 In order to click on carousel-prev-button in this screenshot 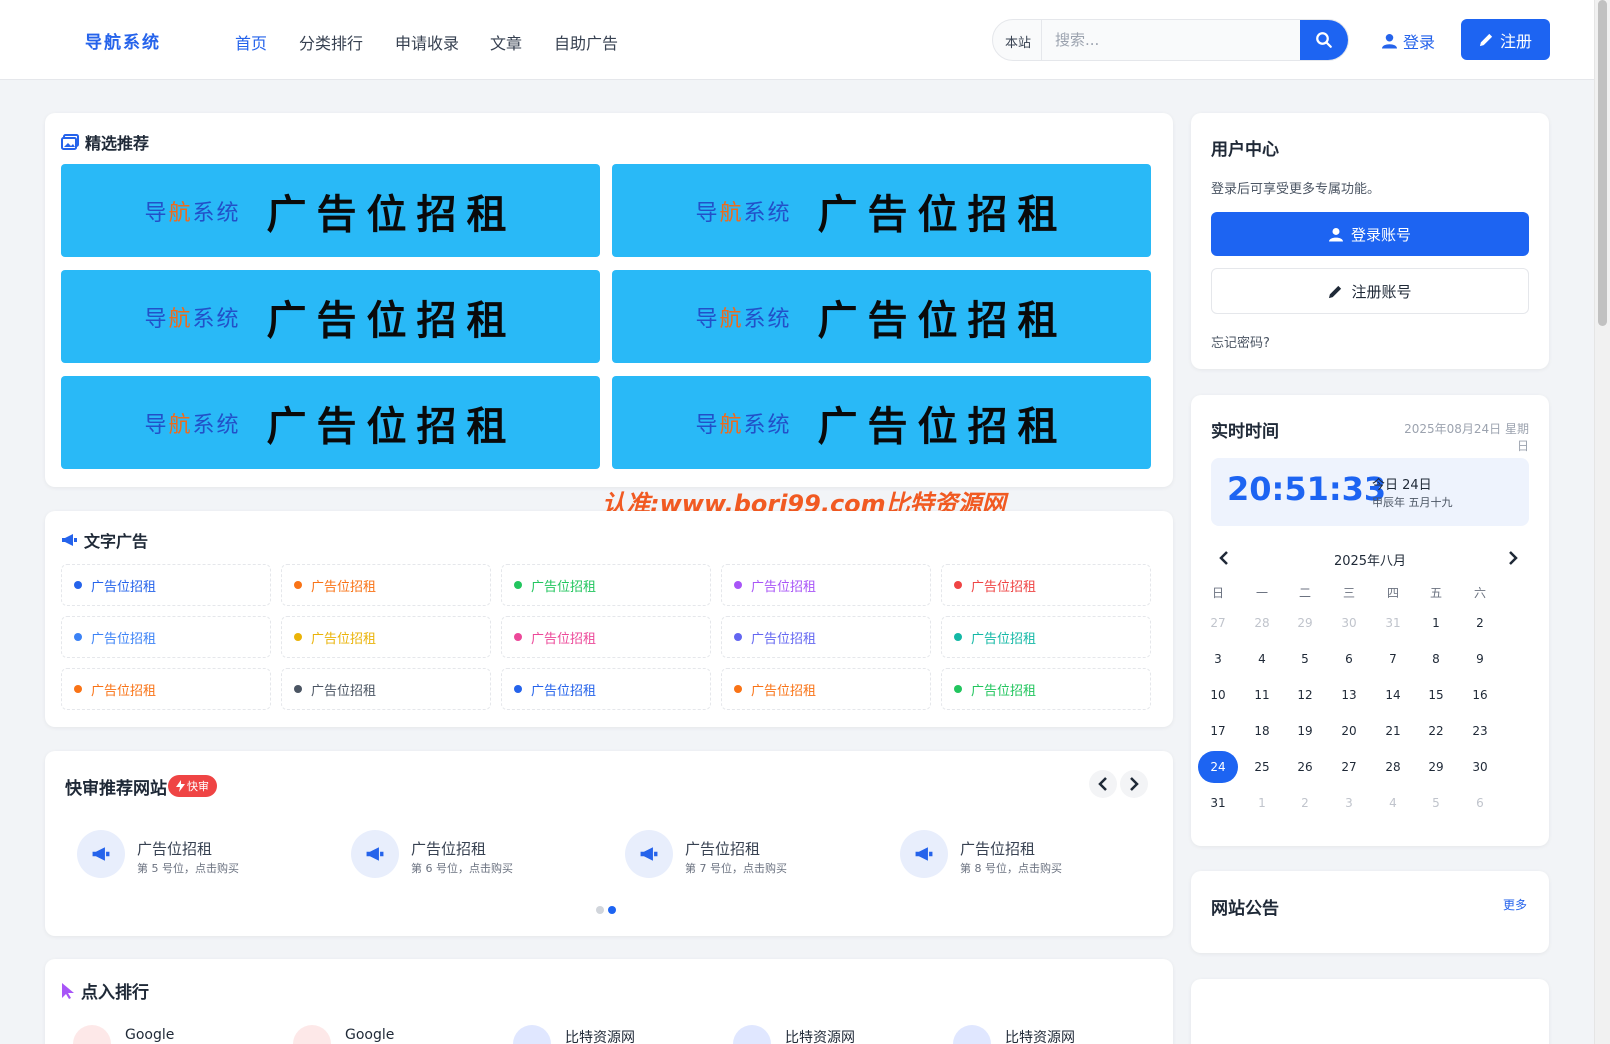, I will do `click(1103, 784)`.